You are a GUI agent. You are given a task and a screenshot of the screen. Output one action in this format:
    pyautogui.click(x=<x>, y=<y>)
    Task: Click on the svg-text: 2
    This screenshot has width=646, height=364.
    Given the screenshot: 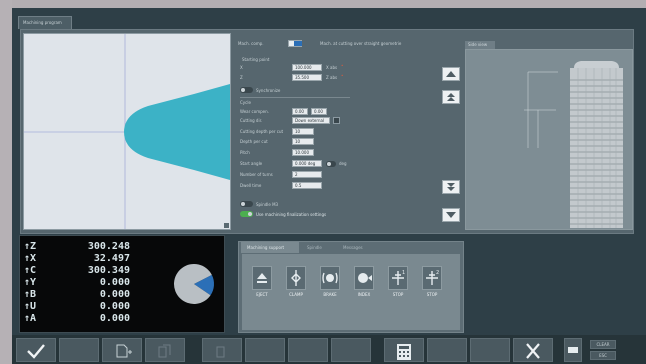 What is the action you would take?
    pyautogui.click(x=437, y=273)
    